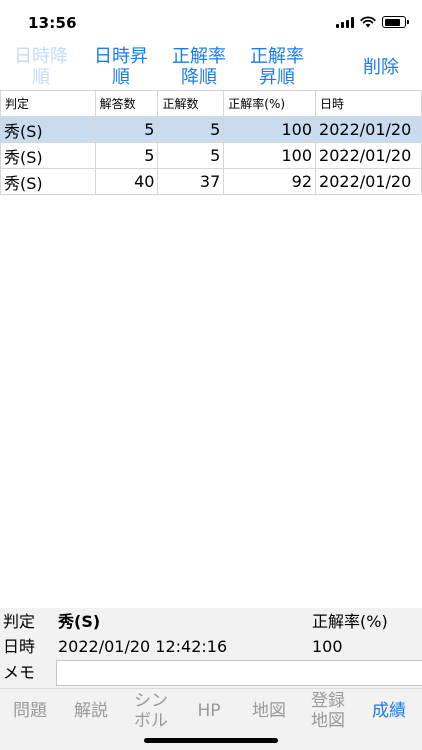 Image resolution: width=422 pixels, height=750 pixels. What do you see at coordinates (211, 740) in the screenshot?
I see `home-indicator` at bounding box center [211, 740].